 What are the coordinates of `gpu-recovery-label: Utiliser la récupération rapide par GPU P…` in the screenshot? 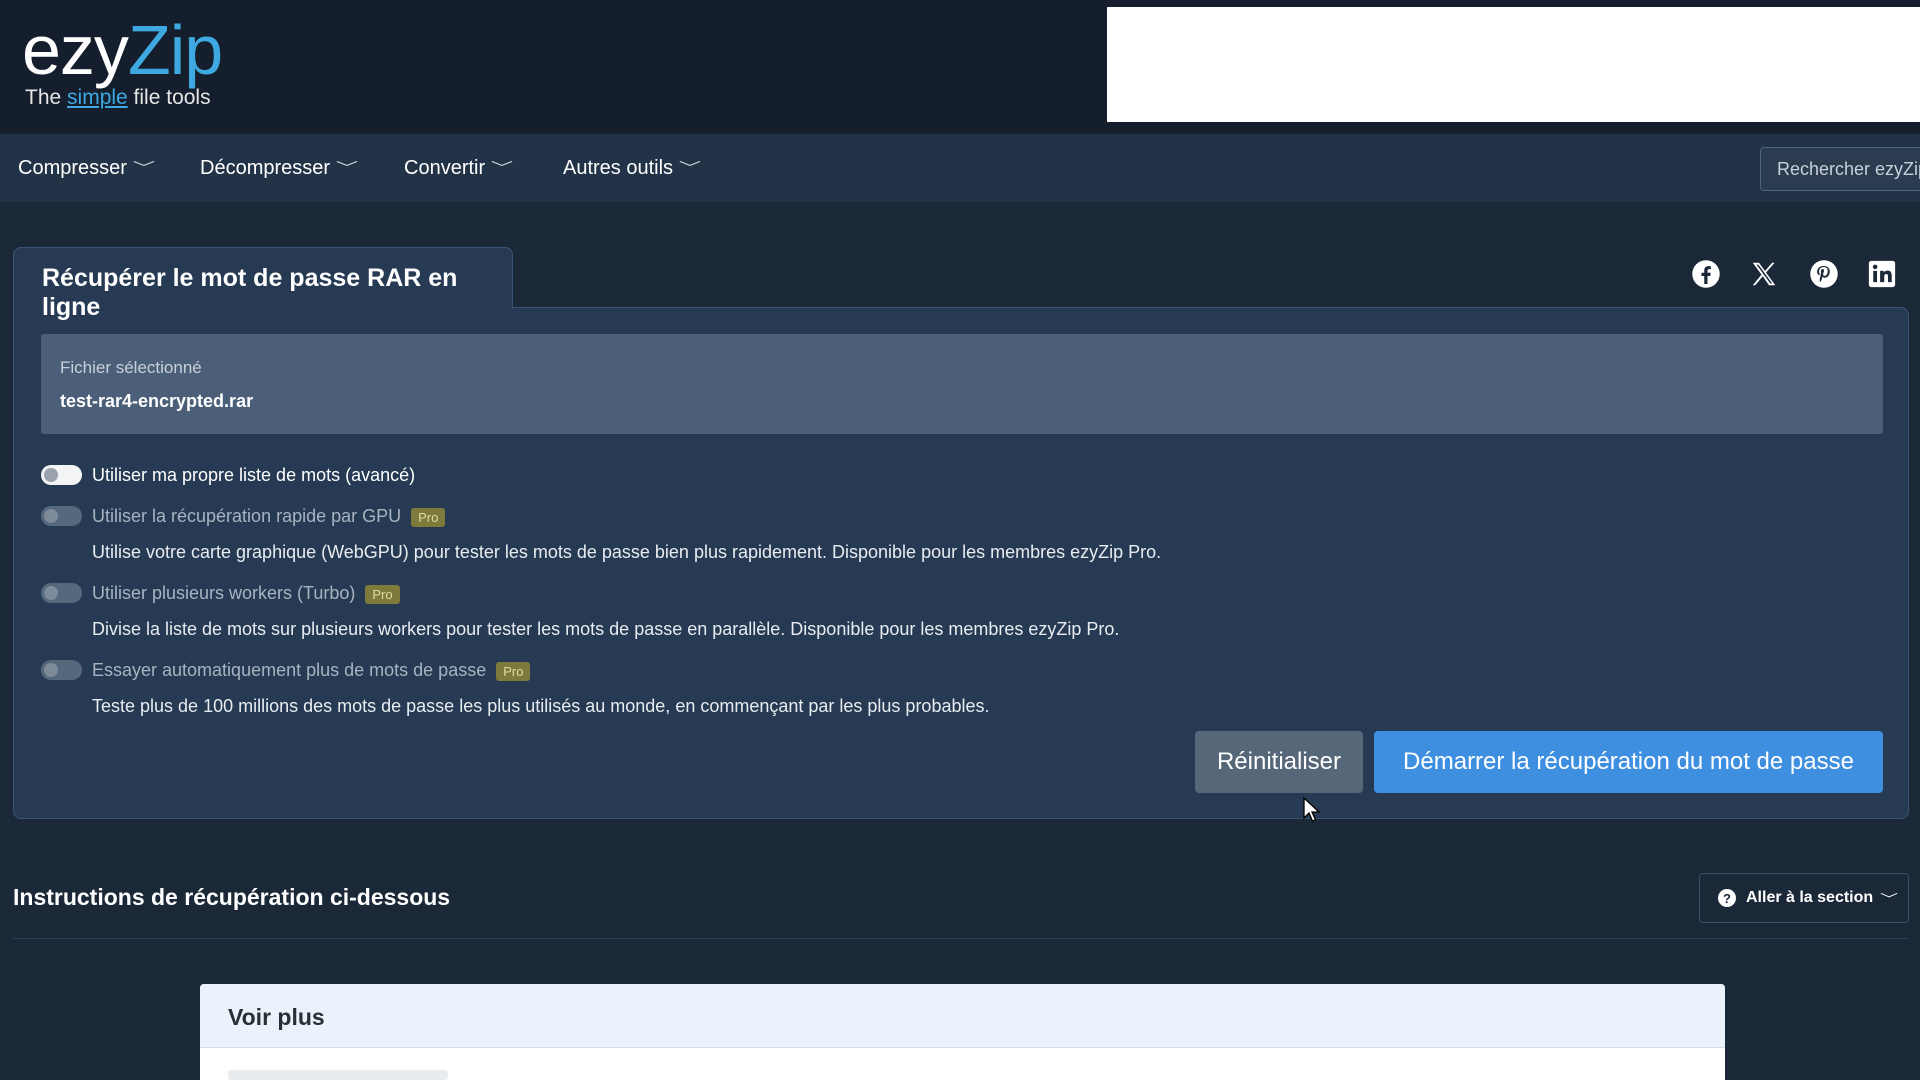 It's located at (269, 516).